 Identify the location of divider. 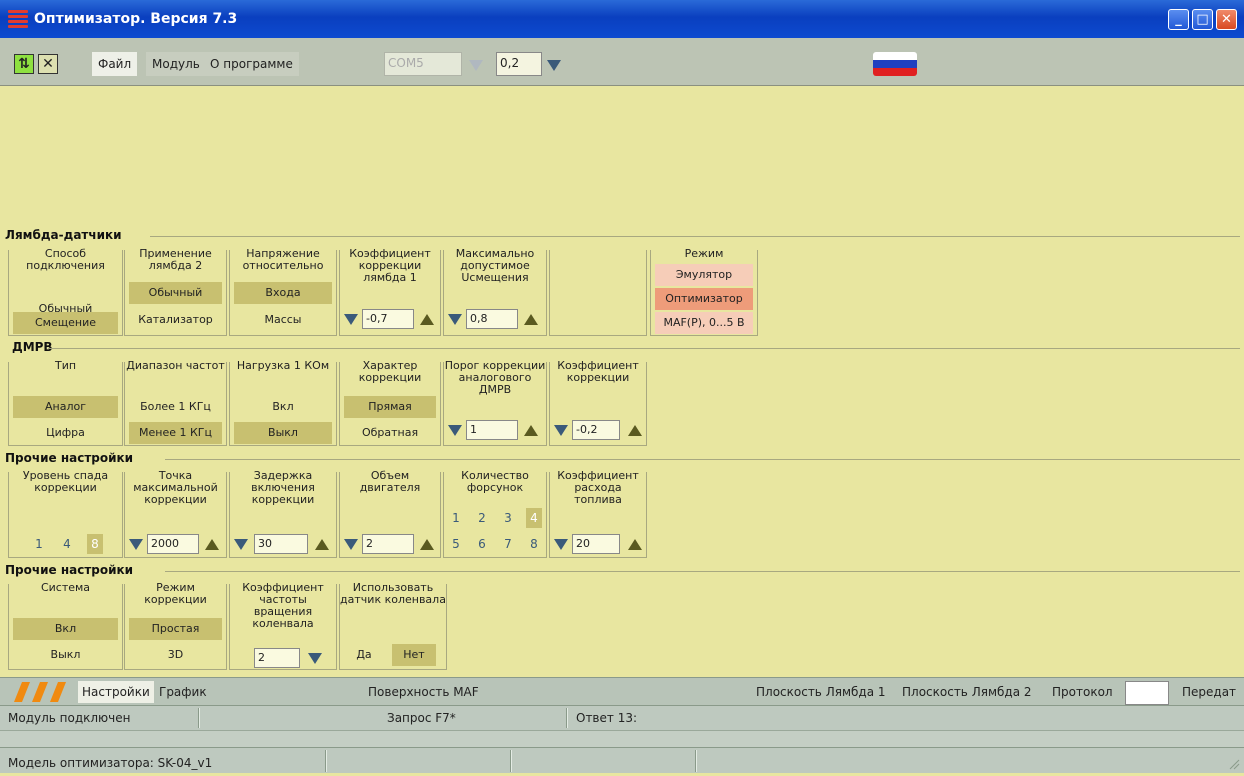
(644, 348).